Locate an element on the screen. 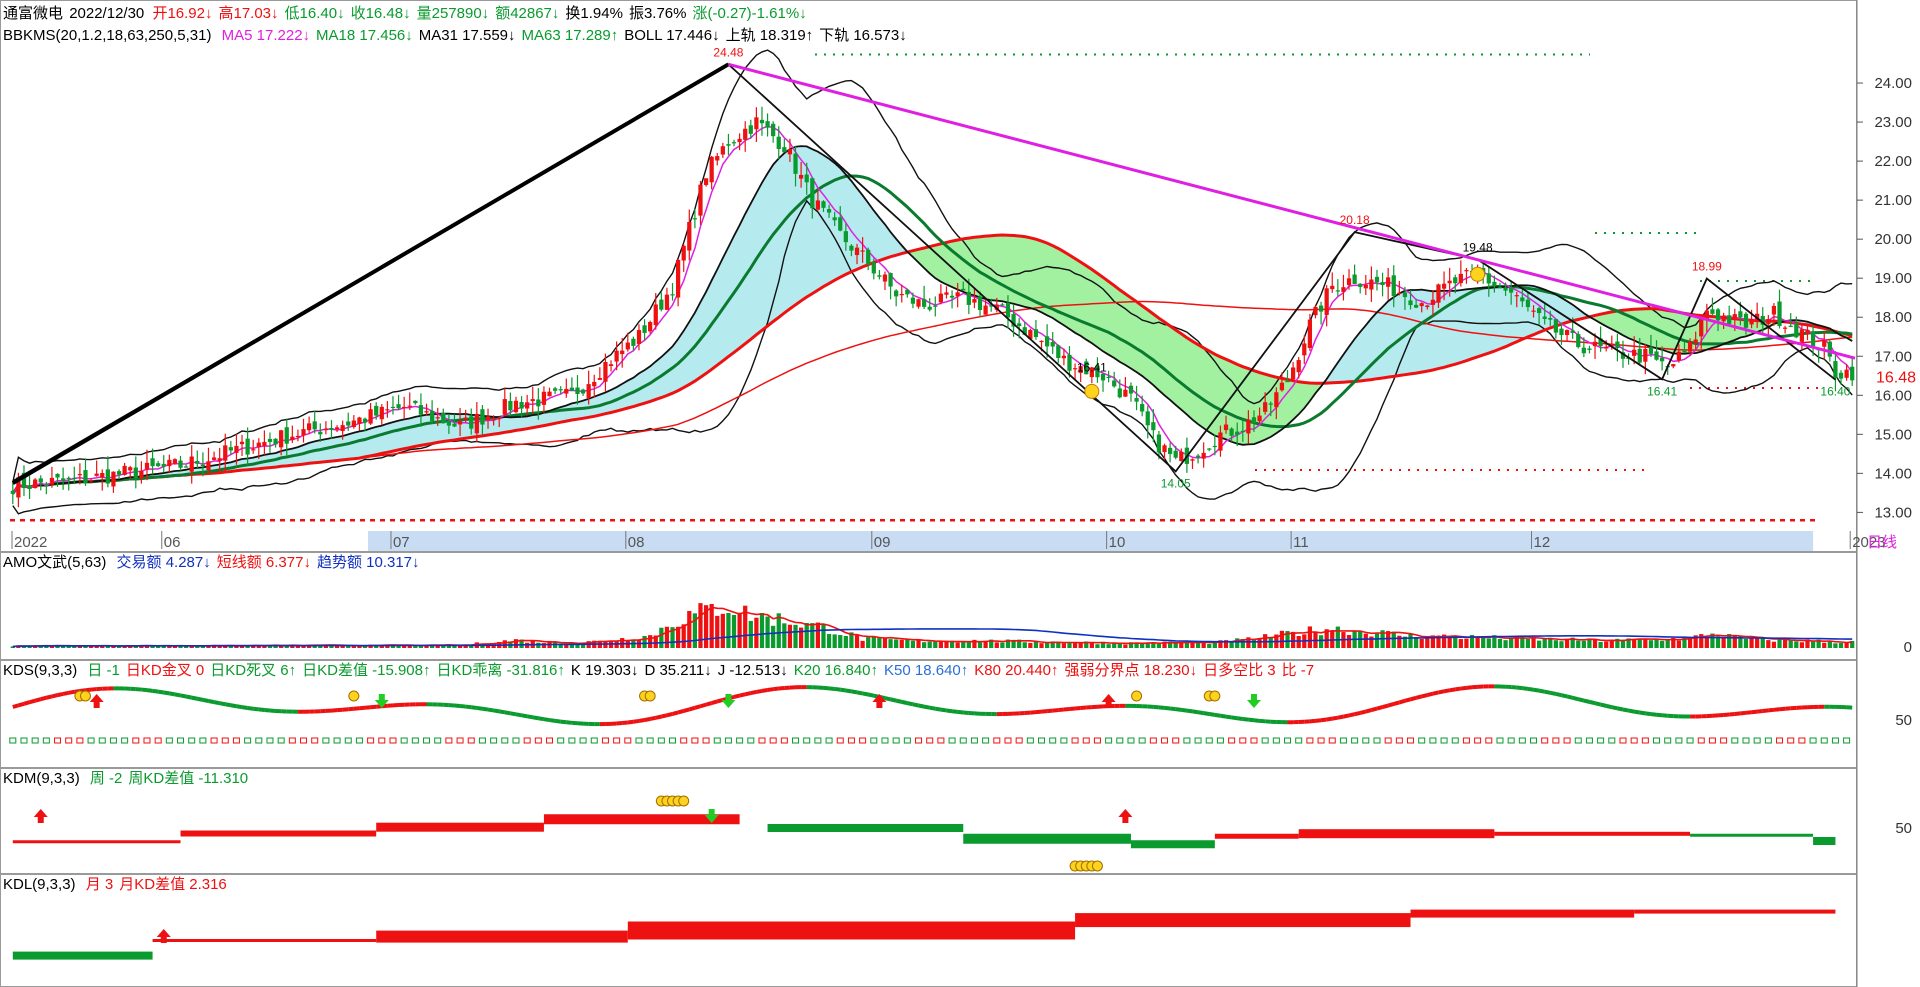 The image size is (1920, 987). kds-indicator-name: KDS(9,3,3) is located at coordinates (40, 670).